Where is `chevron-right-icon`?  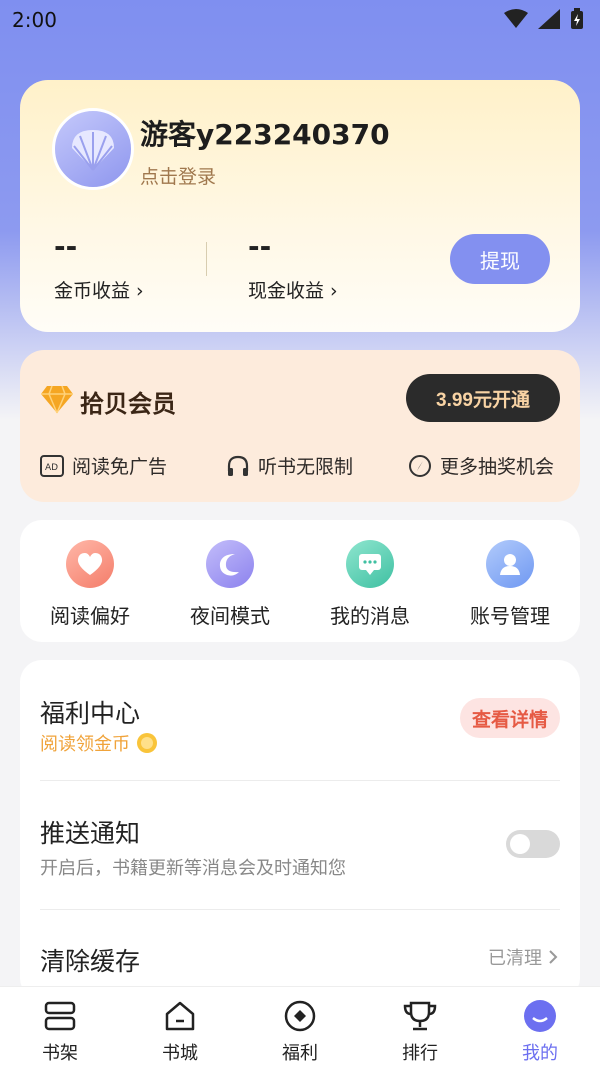
chevron-right-icon is located at coordinates (553, 957).